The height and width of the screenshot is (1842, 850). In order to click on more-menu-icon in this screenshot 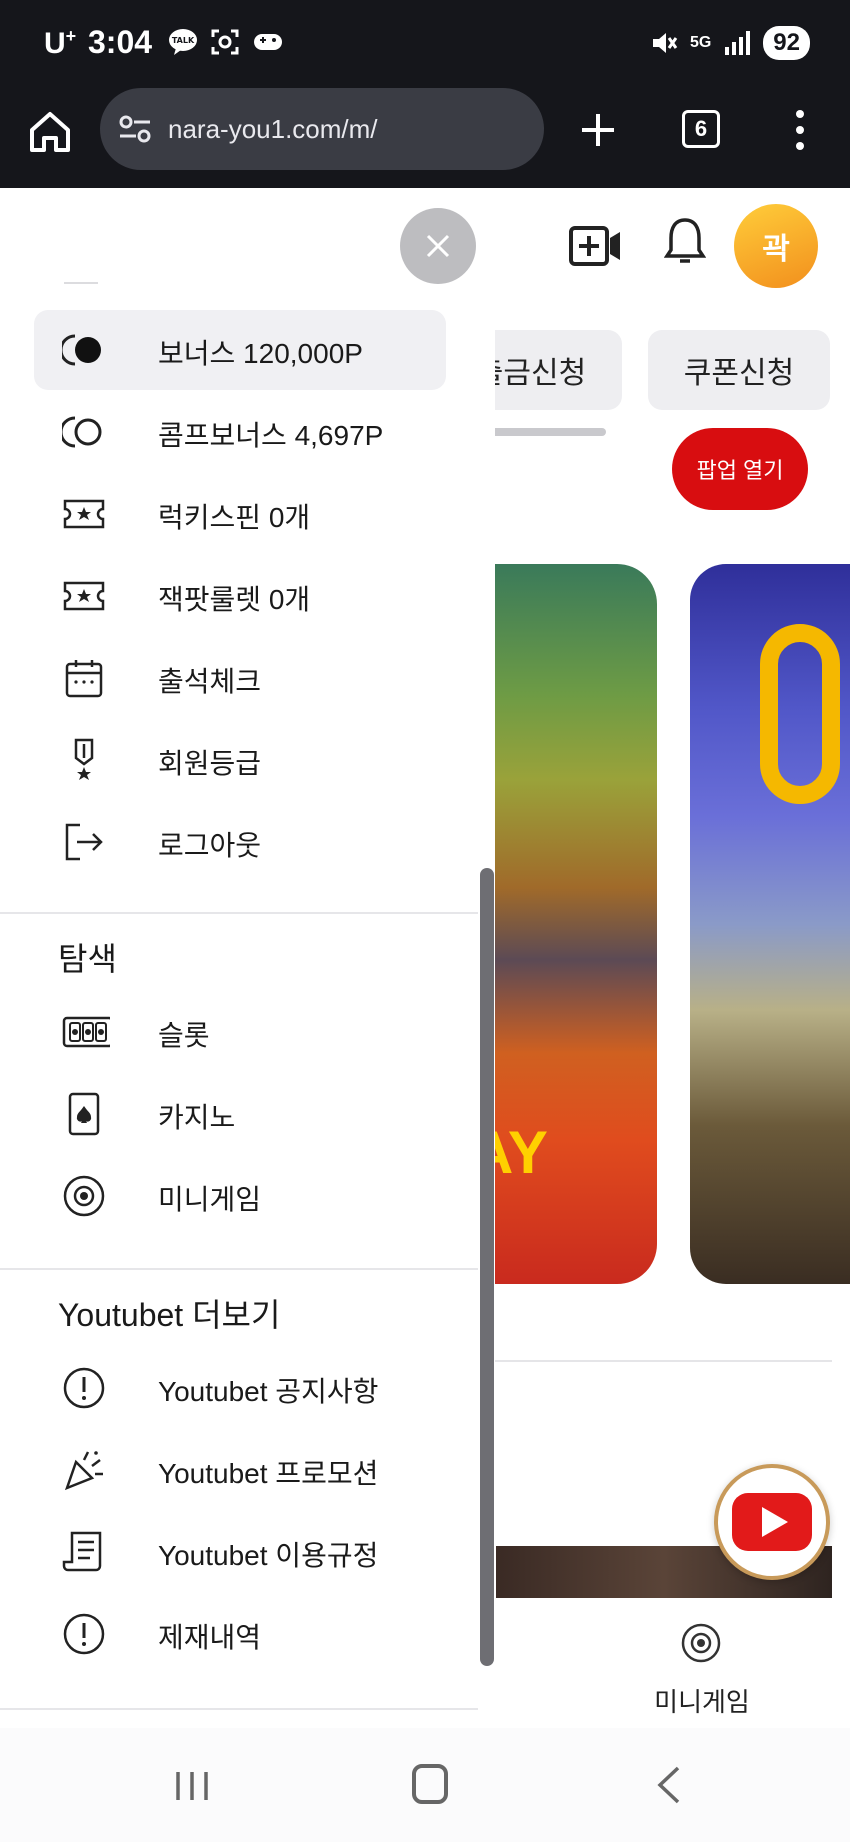, I will do `click(800, 130)`.